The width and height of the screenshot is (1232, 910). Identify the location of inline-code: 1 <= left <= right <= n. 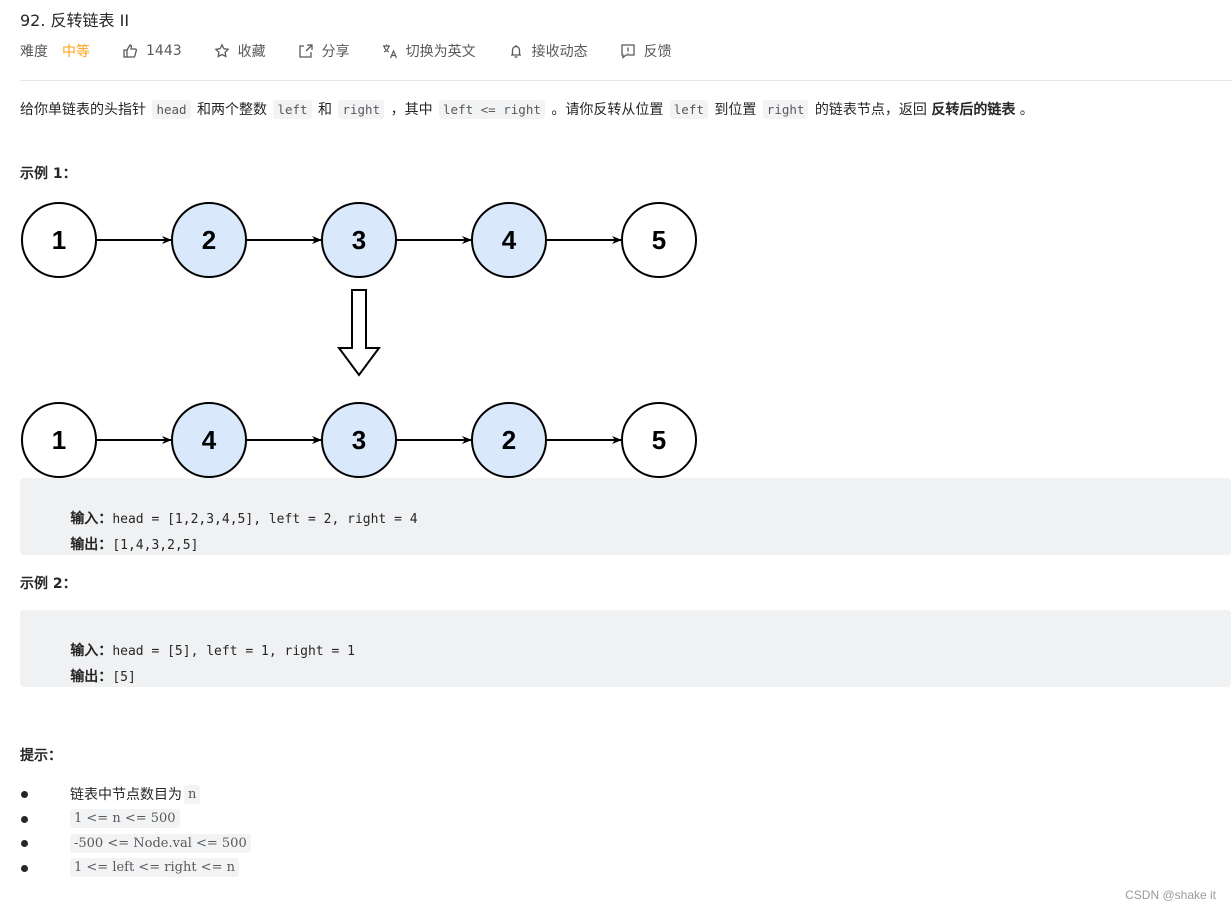
(154, 868).